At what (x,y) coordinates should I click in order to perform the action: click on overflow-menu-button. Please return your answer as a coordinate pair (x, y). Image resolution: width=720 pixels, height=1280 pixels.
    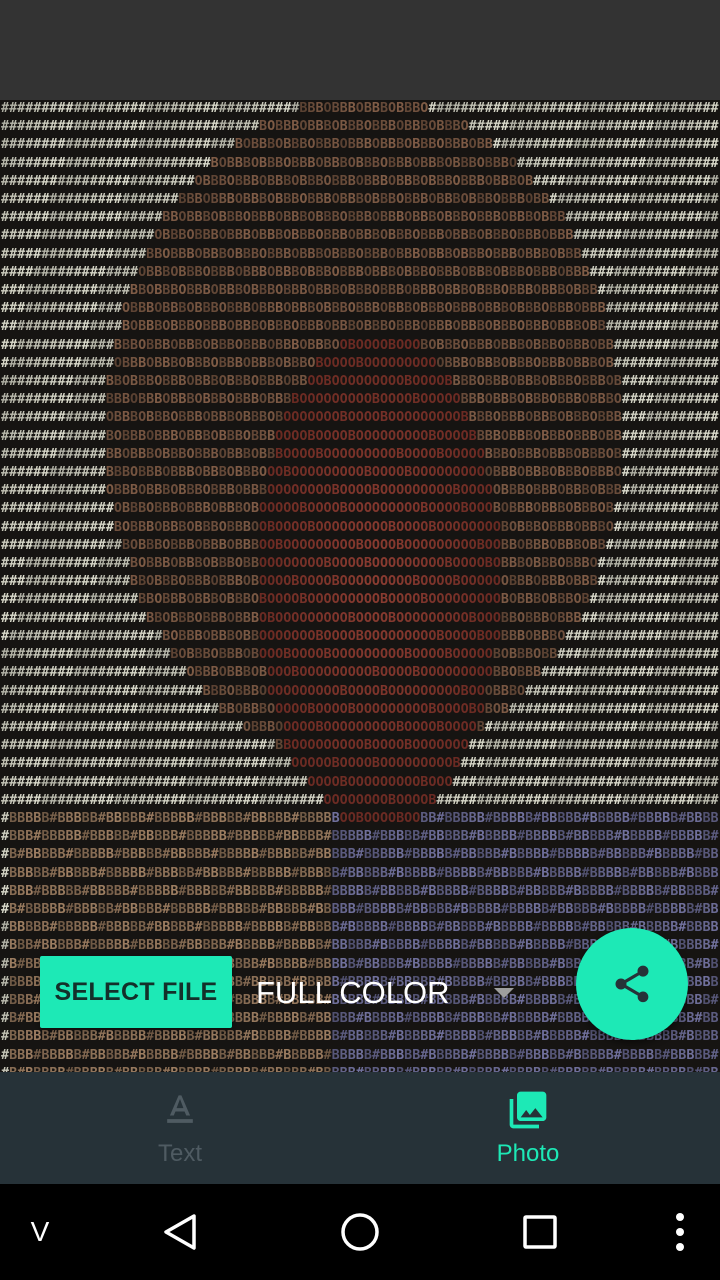
    Looking at the image, I should click on (680, 1232).